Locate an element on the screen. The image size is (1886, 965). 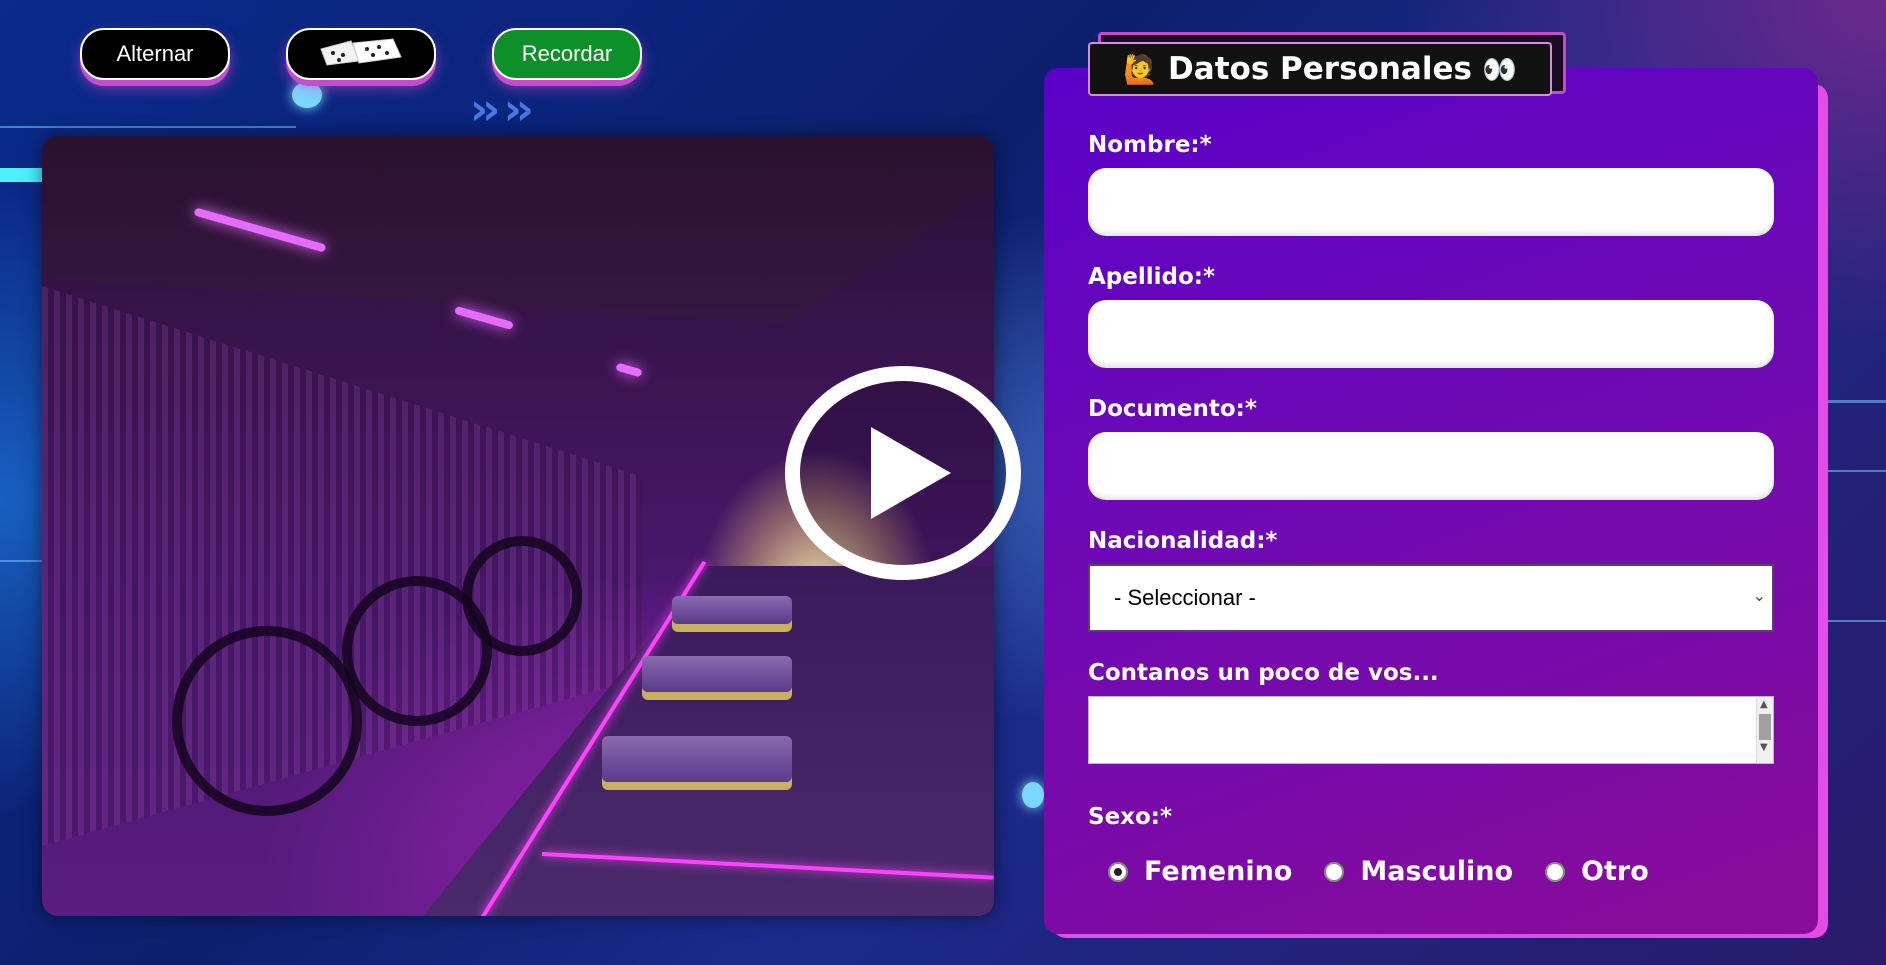
scroll-thumb is located at coordinates (1765, 727).